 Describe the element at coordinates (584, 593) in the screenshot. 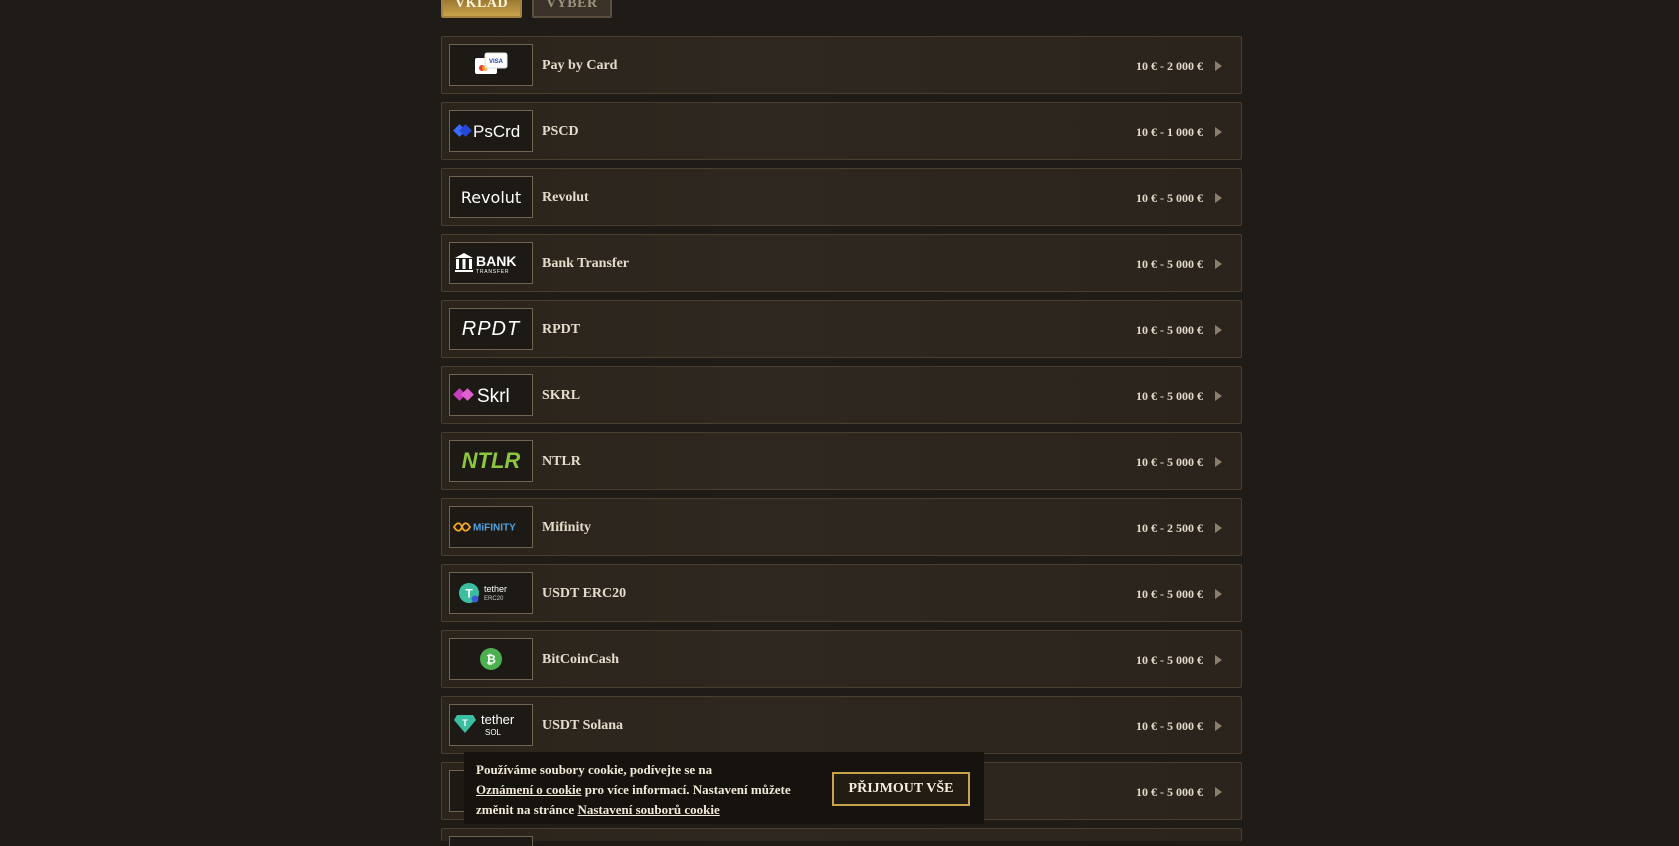

I see `method-name: USDT ERC20` at that location.